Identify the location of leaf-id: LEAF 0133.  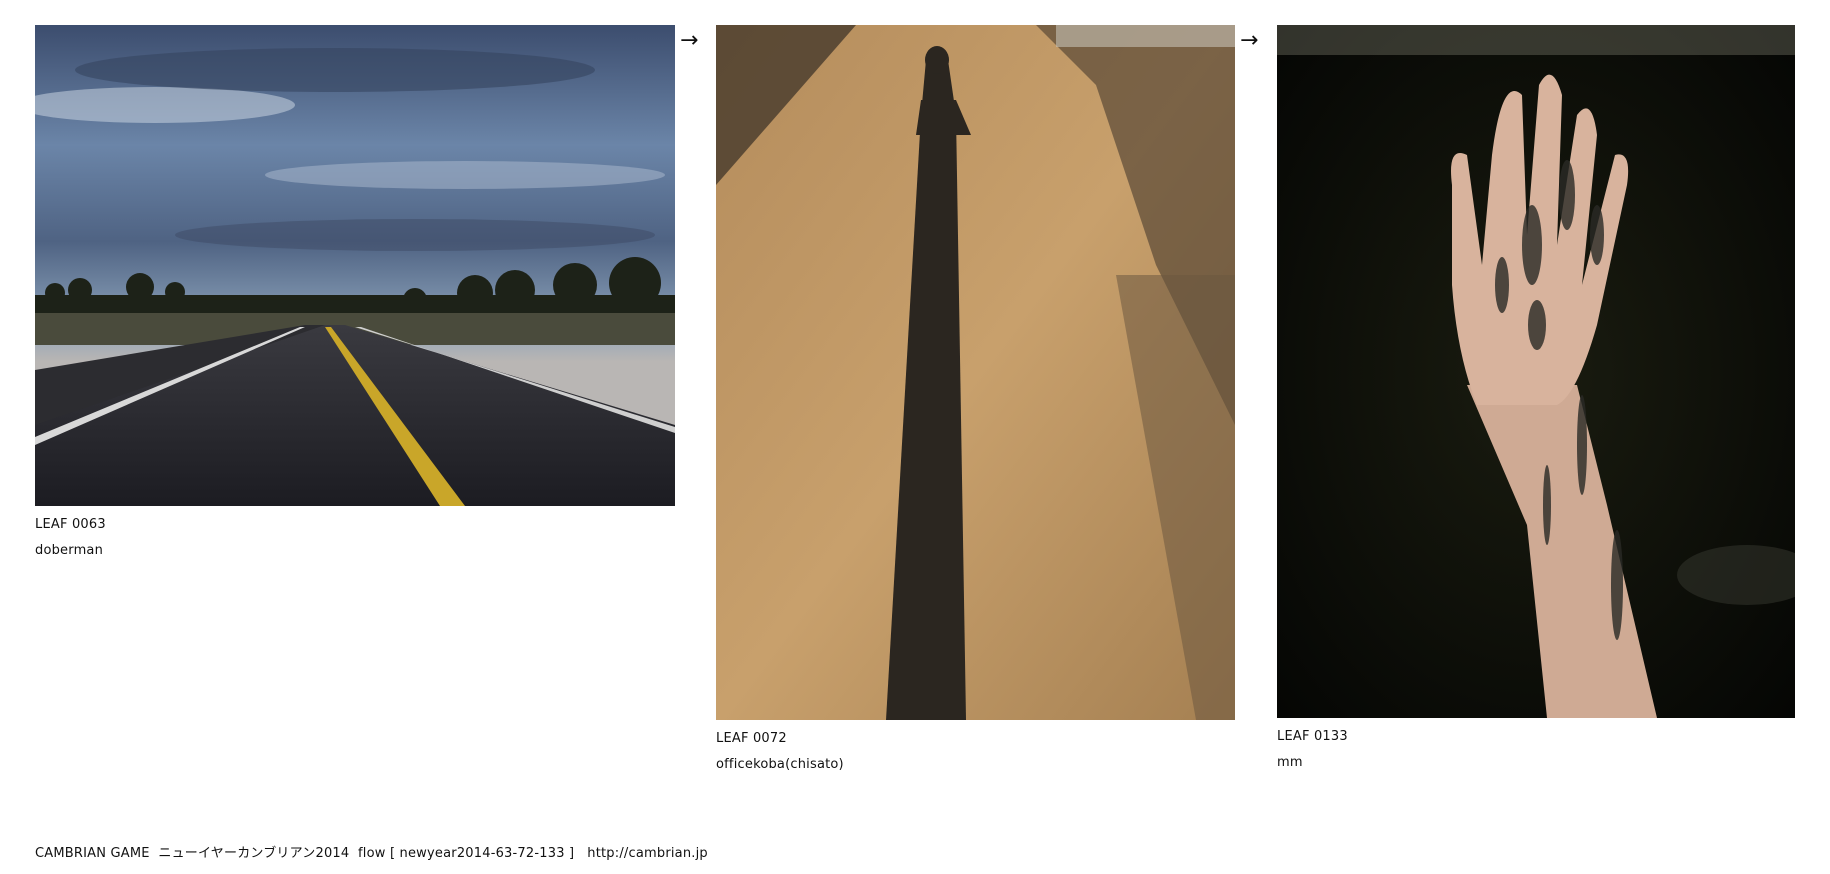
(1536, 736).